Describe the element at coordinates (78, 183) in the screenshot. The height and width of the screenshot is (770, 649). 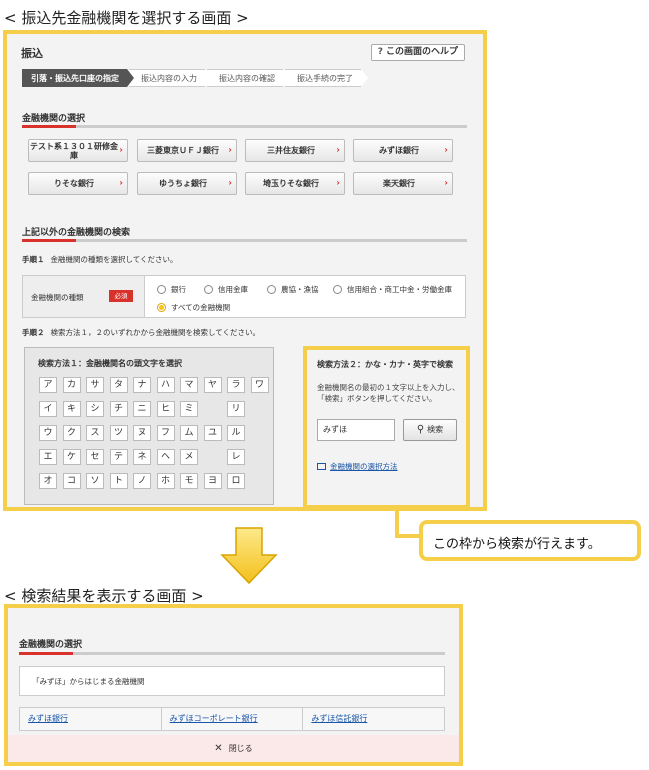
I see `bank-button-resona: りそな銀行 ›` at that location.